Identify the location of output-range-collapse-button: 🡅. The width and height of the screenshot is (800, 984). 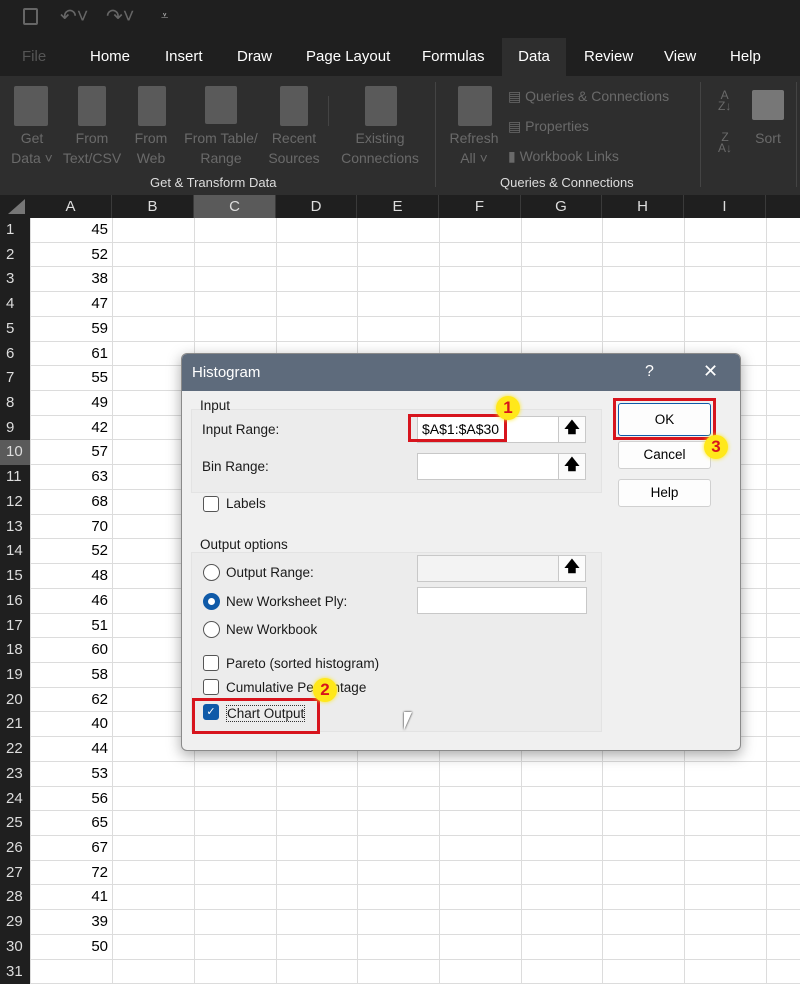
(572, 568).